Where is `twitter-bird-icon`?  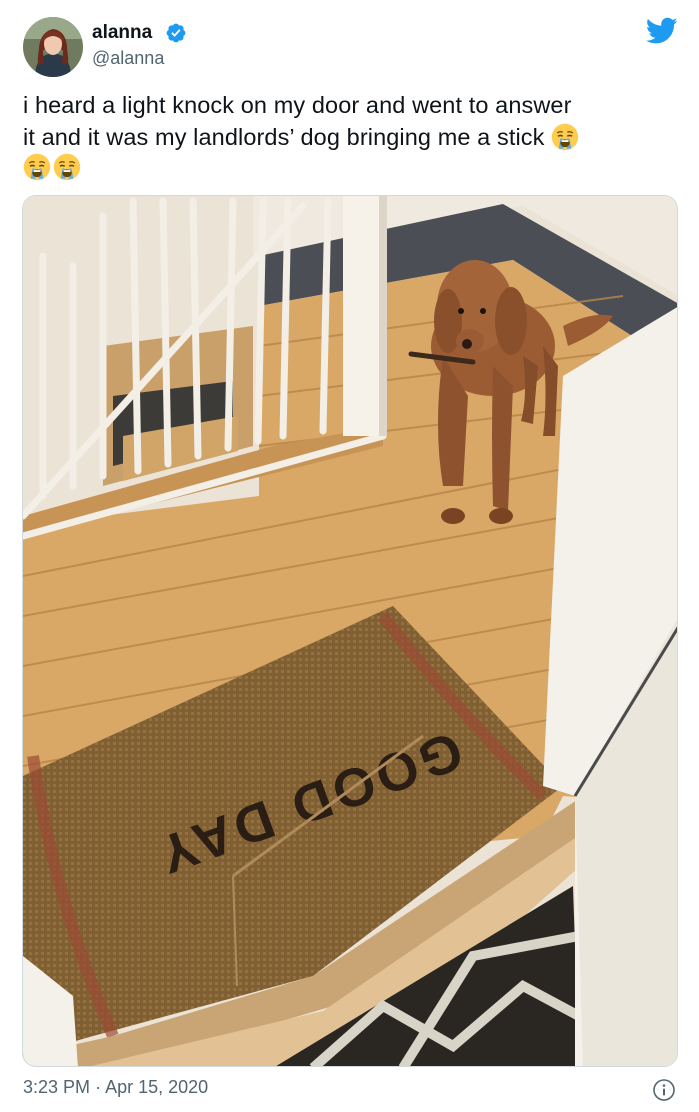
twitter-bird-icon is located at coordinates (662, 31).